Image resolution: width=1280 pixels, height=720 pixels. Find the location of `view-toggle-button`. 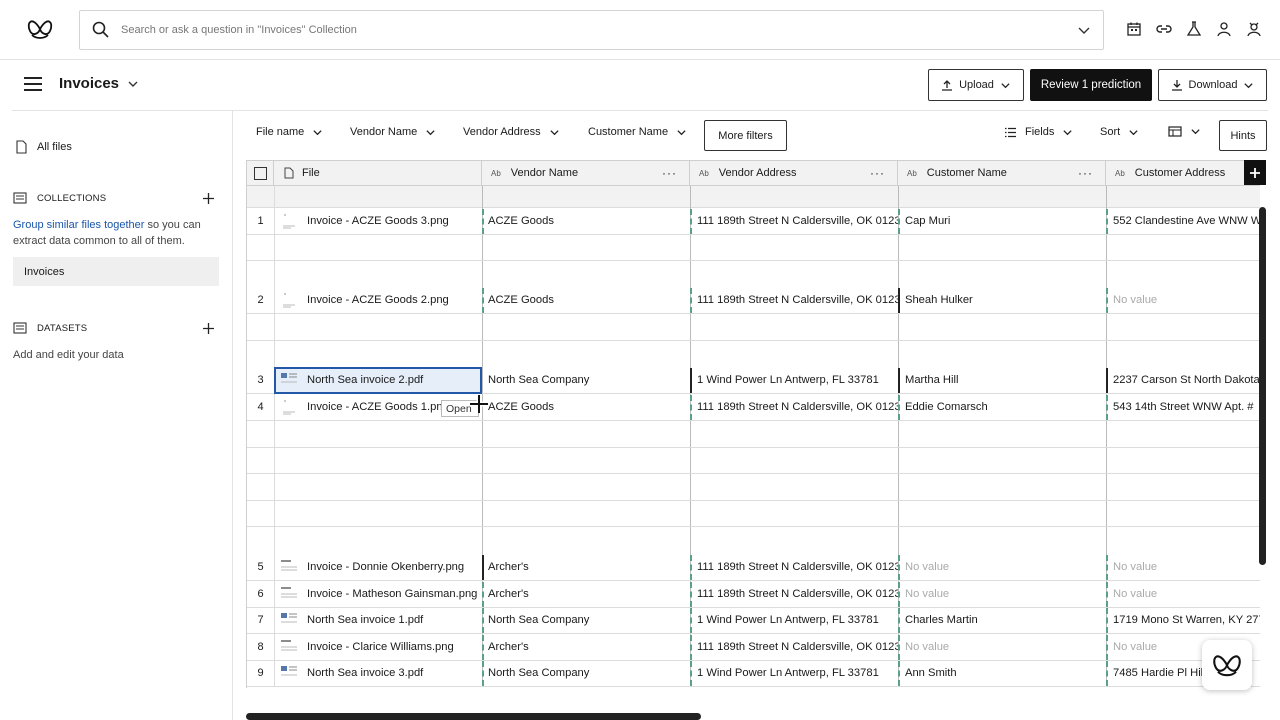

view-toggle-button is located at coordinates (1184, 131).